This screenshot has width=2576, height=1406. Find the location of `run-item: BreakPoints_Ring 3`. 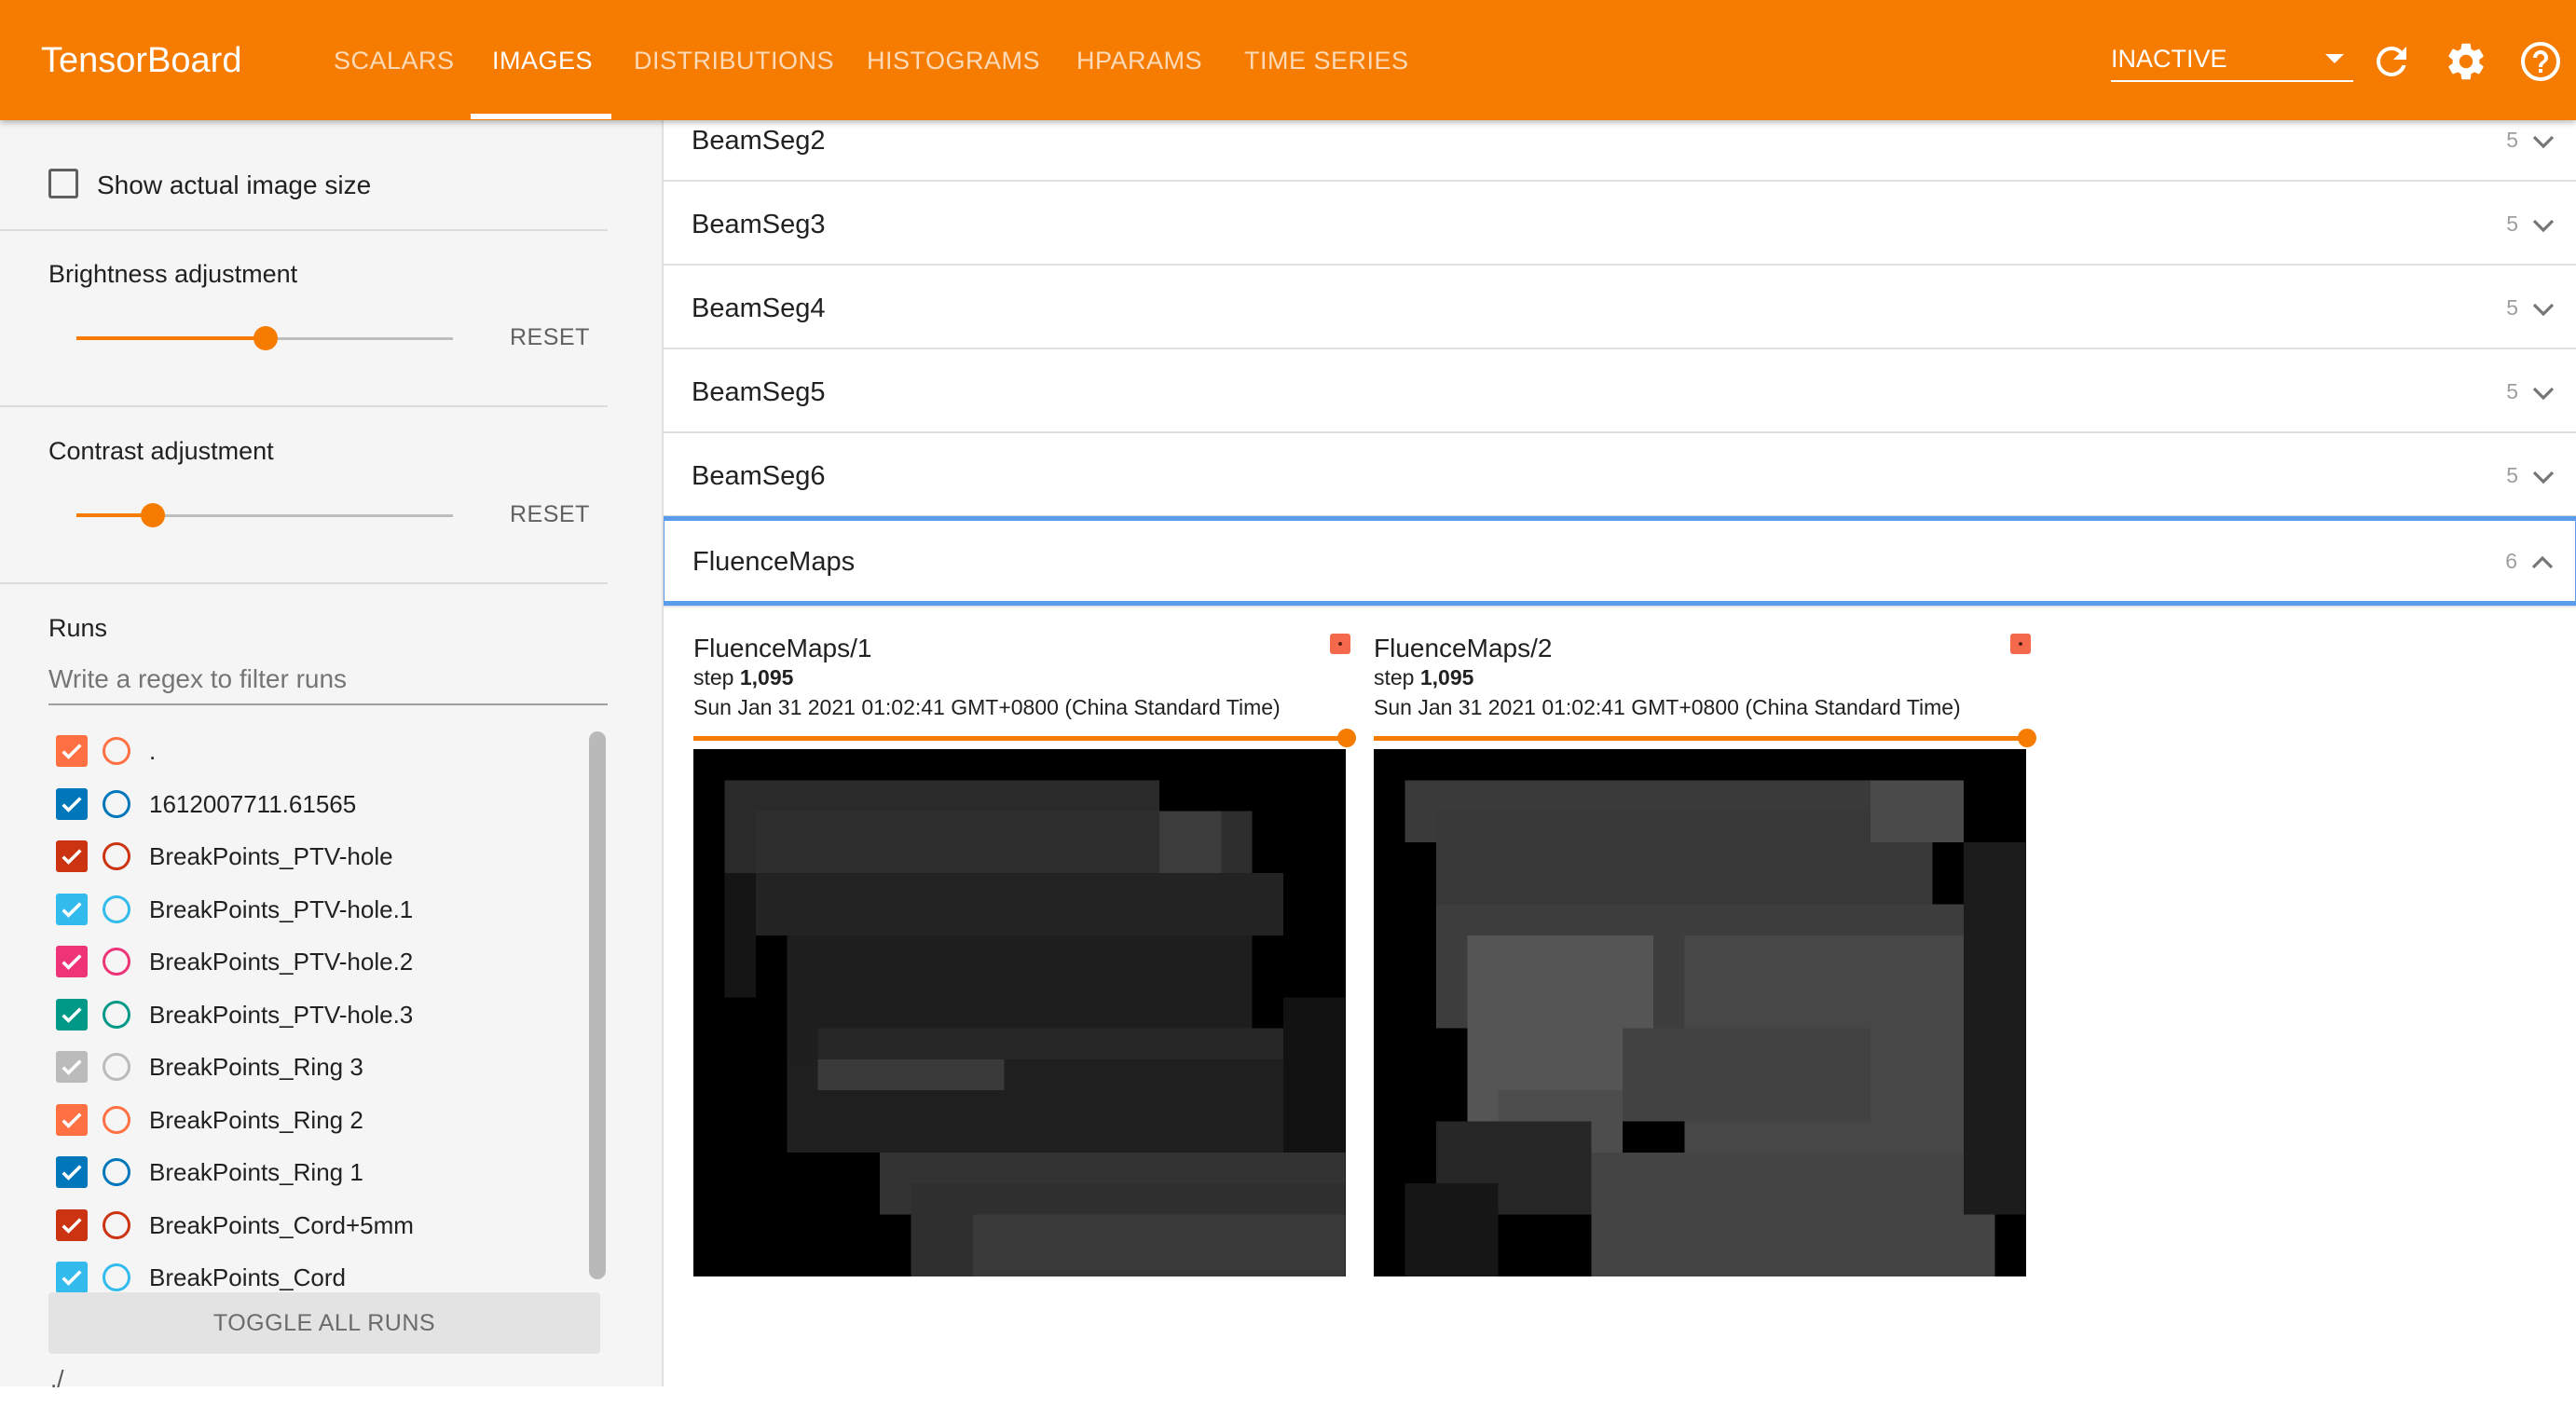

run-item: BreakPoints_Ring 3 is located at coordinates (314, 1068).